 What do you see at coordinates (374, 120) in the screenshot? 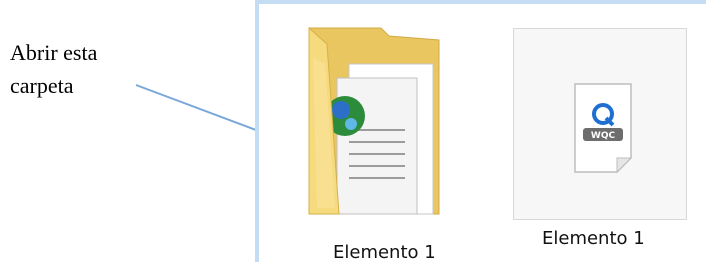
I see `folder-icon` at bounding box center [374, 120].